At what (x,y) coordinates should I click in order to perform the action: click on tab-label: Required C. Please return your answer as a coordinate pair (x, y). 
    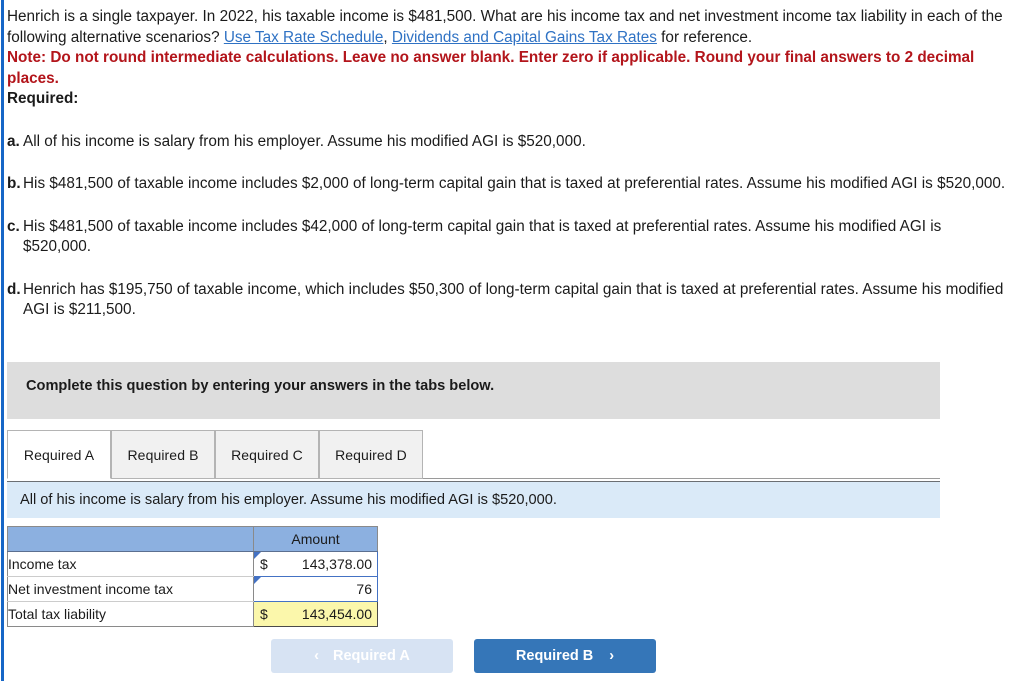
    Looking at the image, I should click on (267, 454).